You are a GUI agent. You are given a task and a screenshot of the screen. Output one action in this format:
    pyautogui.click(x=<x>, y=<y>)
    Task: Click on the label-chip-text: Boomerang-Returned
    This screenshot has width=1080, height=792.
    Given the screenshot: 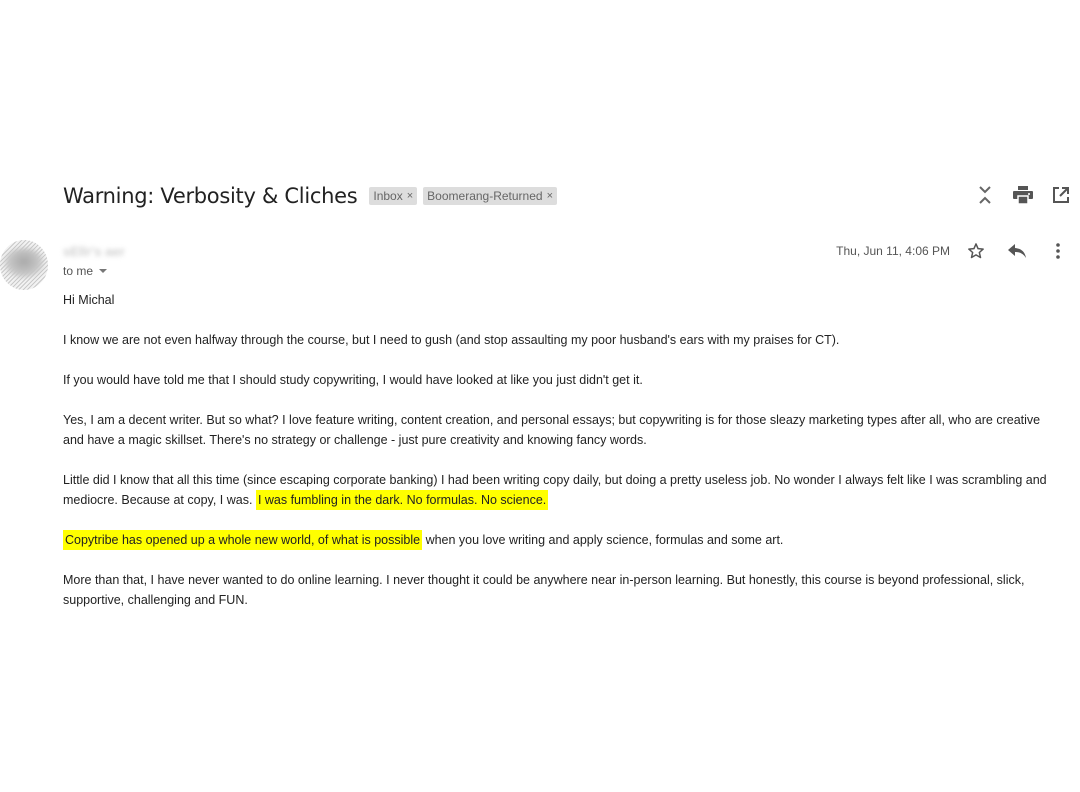 What is the action you would take?
    pyautogui.click(x=485, y=196)
    